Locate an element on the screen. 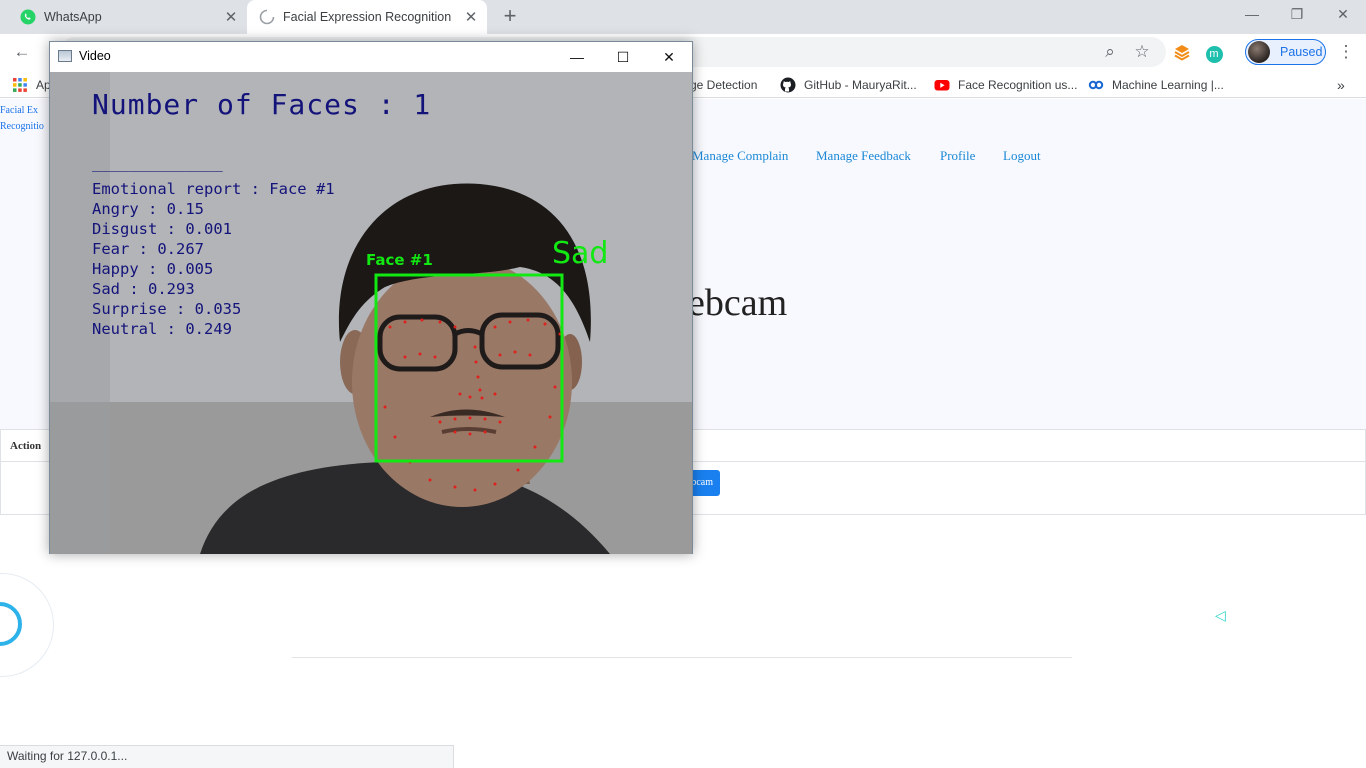 This screenshot has width=1366, height=768. bookmark-apps: Ap is located at coordinates (31, 85).